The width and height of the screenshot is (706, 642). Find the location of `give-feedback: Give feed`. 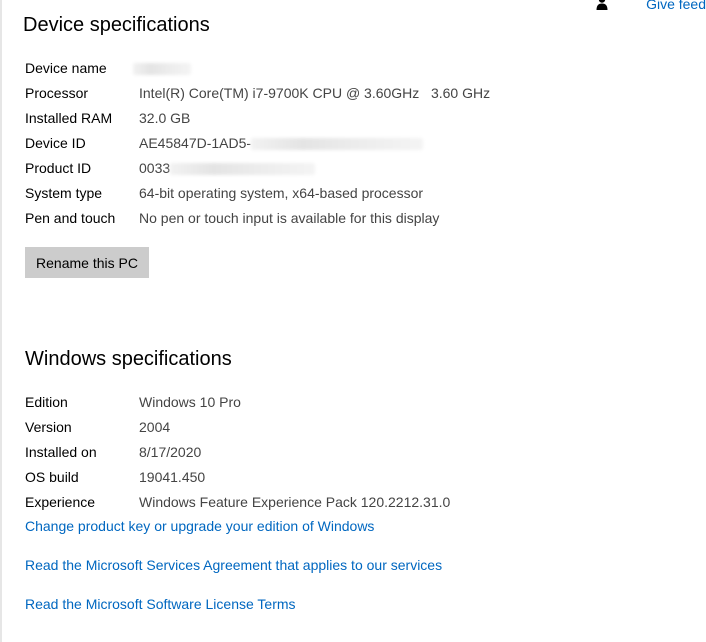

give-feedback: Give feed is located at coordinates (651, 7).